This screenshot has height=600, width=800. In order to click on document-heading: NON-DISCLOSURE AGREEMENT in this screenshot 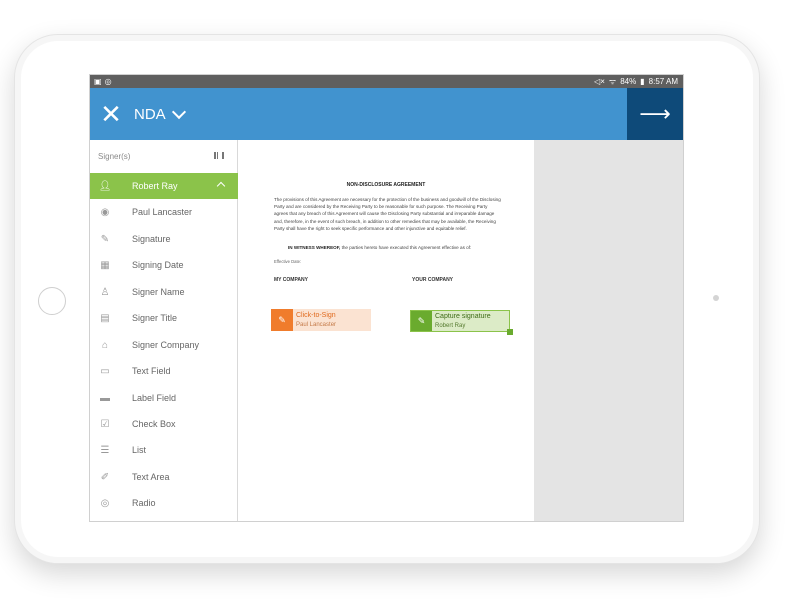, I will do `click(386, 185)`.